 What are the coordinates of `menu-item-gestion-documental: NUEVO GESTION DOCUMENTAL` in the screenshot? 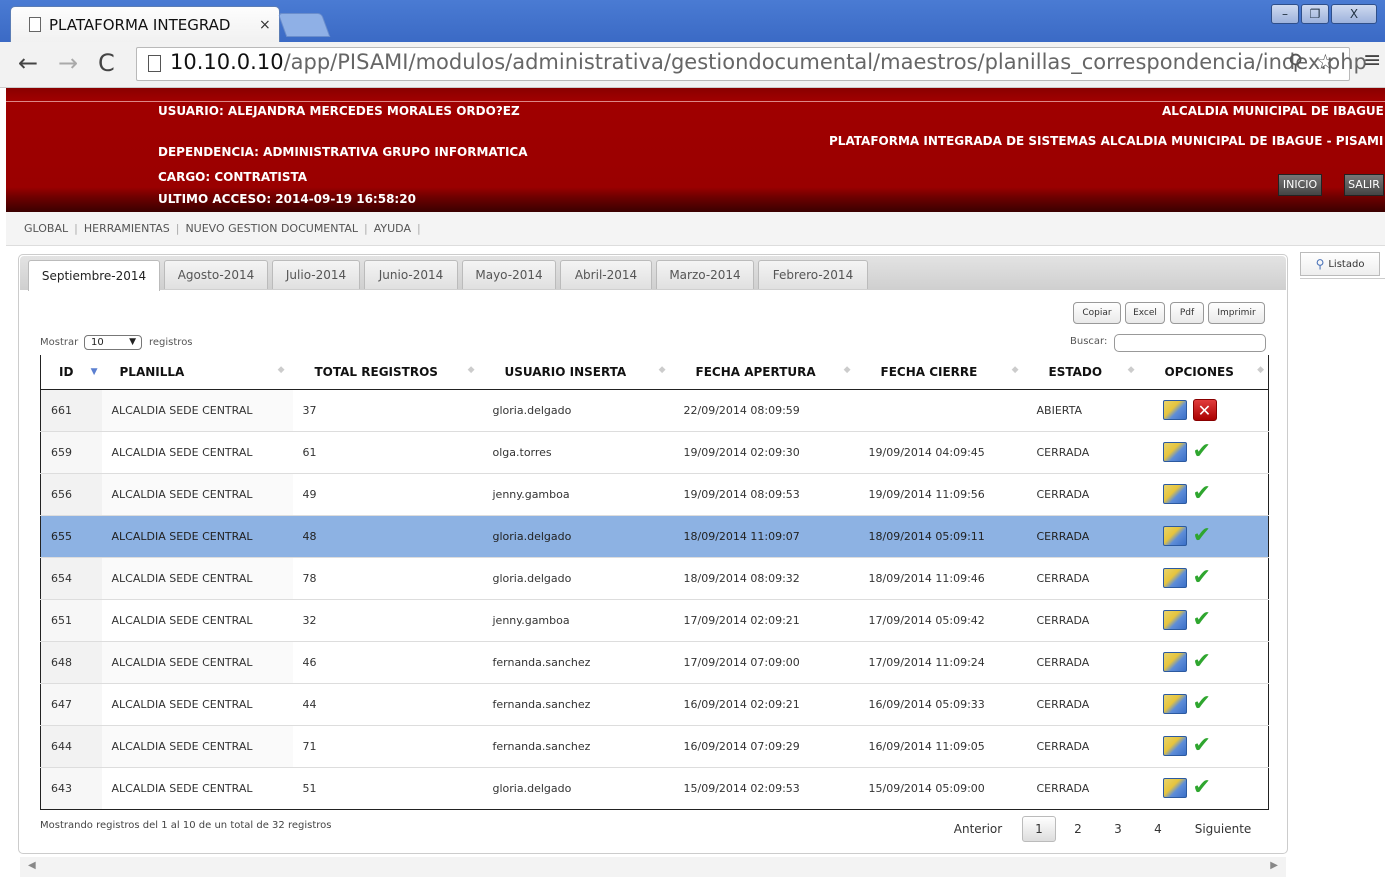 It's located at (271, 228).